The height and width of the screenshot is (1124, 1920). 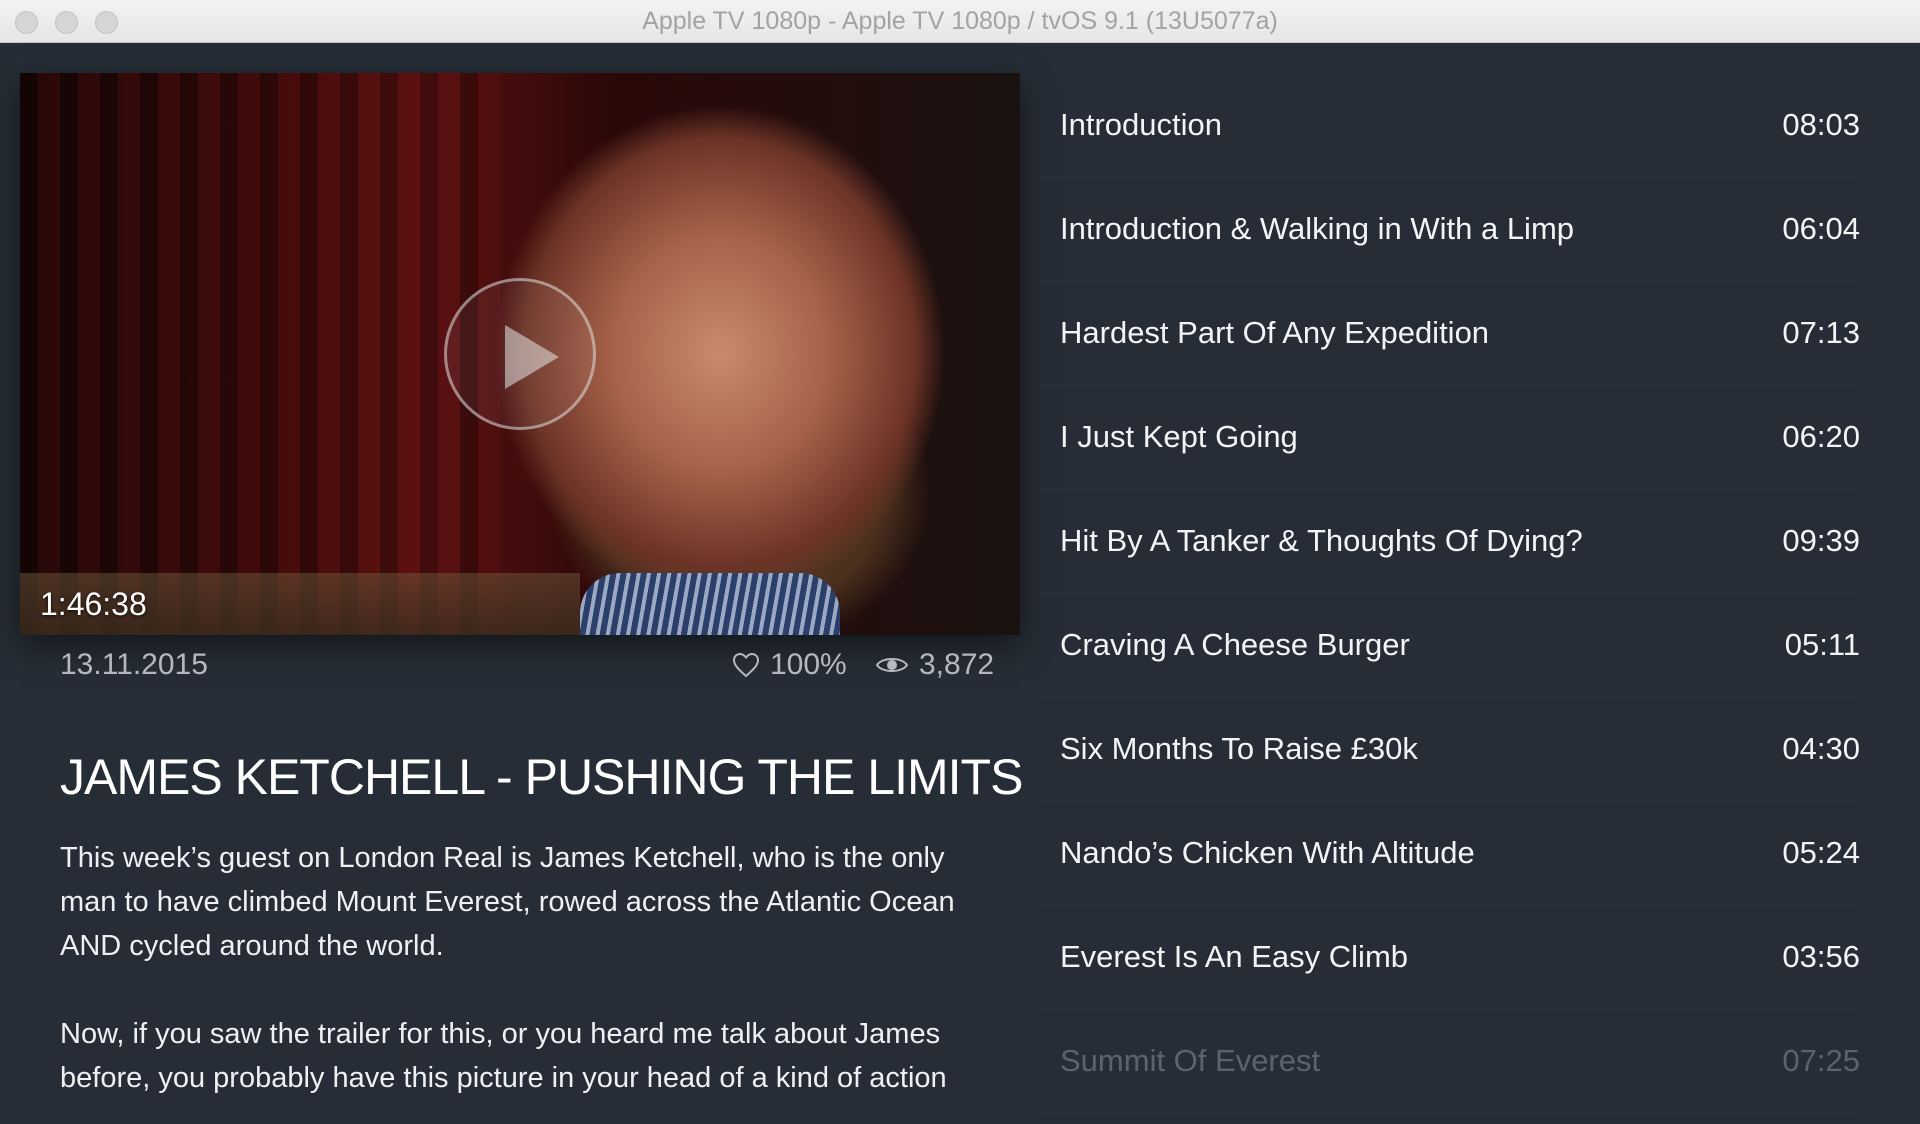 I want to click on chapter-duration: 08:03, so click(x=1821, y=124).